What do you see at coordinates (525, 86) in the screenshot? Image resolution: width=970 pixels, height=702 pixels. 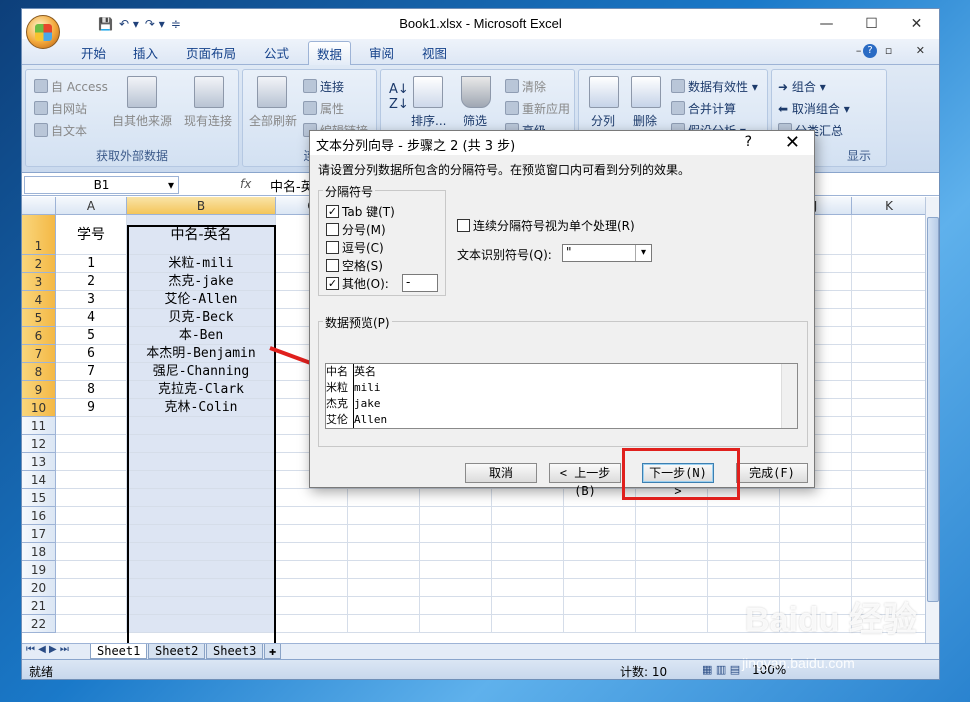 I see `clear-filter-button: 清除` at bounding box center [525, 86].